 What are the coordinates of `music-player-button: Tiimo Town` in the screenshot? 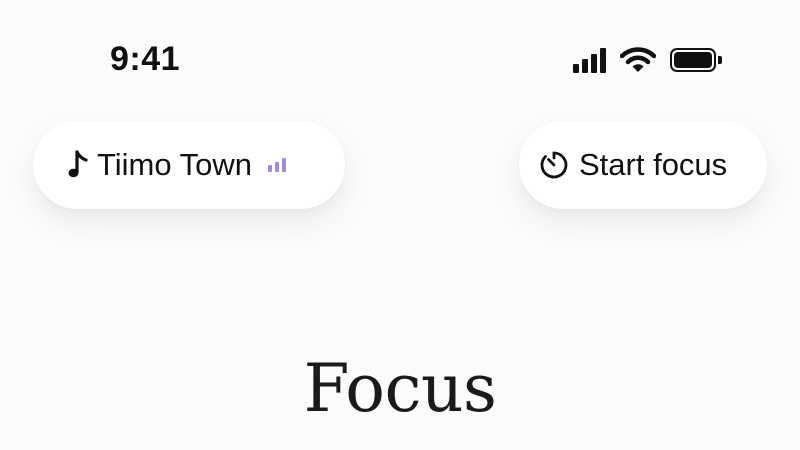 It's located at (189, 165).